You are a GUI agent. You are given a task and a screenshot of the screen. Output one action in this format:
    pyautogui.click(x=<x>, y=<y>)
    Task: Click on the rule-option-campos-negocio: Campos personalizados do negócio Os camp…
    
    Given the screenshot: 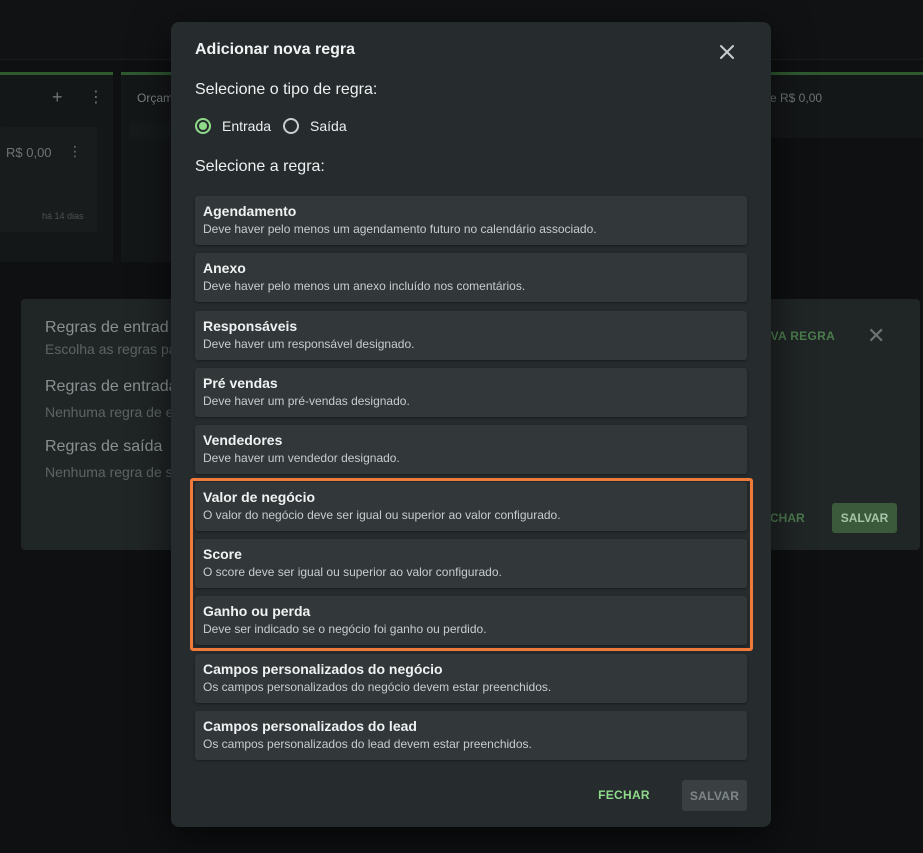 What is the action you would take?
    pyautogui.click(x=471, y=678)
    